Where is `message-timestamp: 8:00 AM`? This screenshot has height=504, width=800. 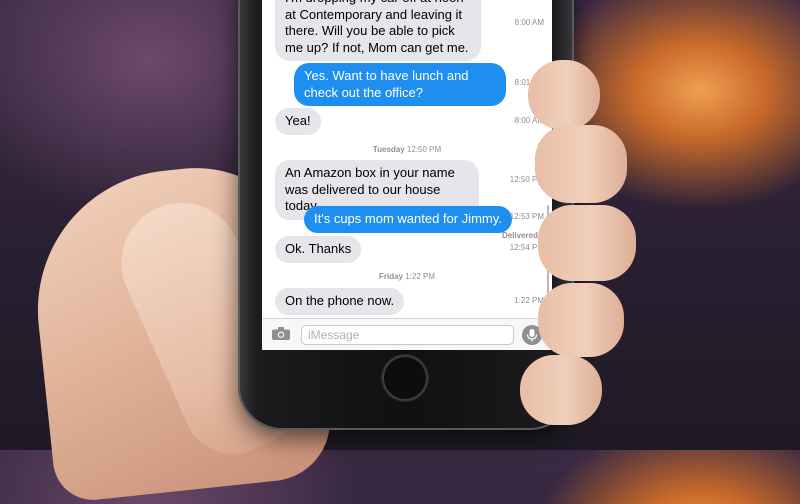
message-timestamp: 8:00 AM is located at coordinates (529, 22).